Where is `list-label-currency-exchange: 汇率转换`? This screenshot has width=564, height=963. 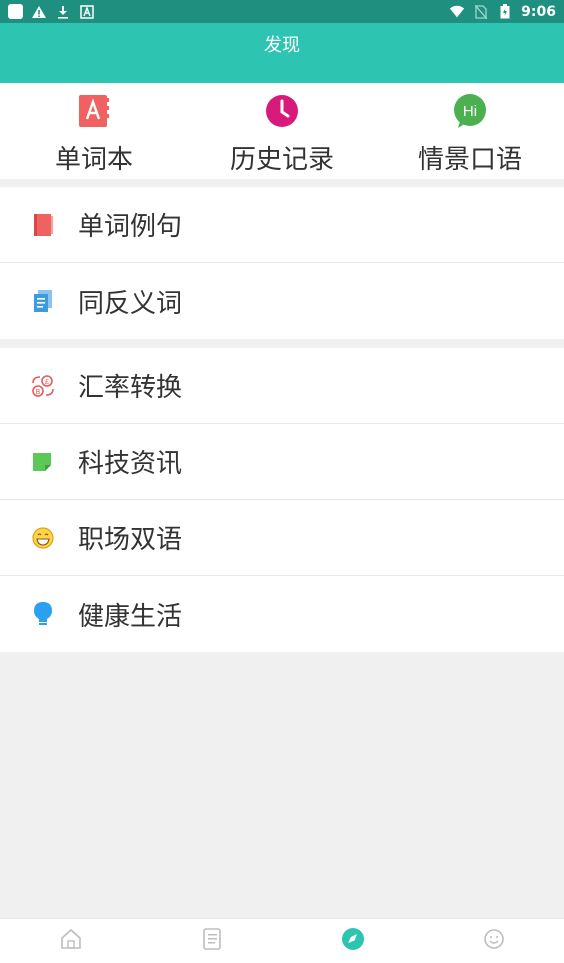
list-label-currency-exchange: 汇率转换 is located at coordinates (130, 388).